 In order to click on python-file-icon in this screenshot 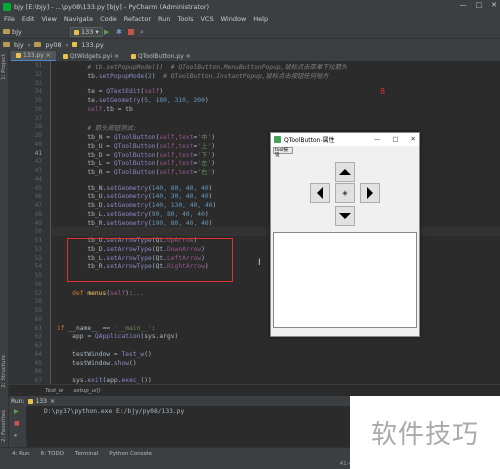, I will do `click(134, 56)`.